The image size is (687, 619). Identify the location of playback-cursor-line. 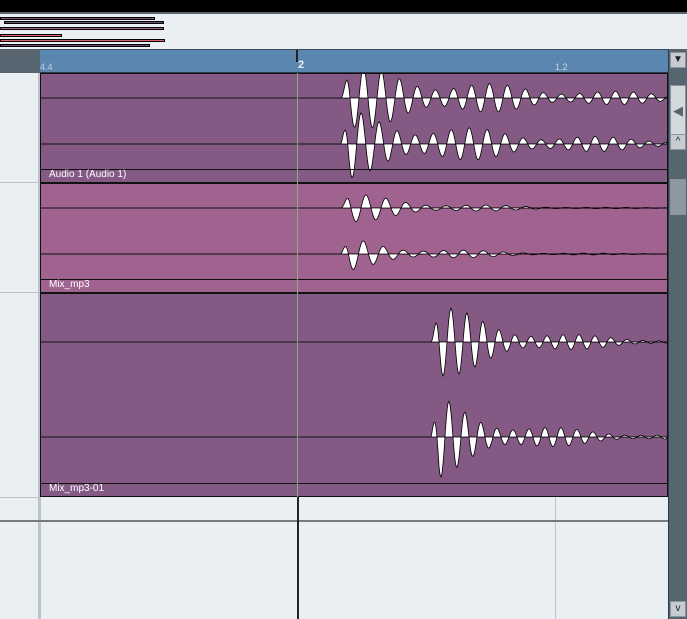
(298, 558).